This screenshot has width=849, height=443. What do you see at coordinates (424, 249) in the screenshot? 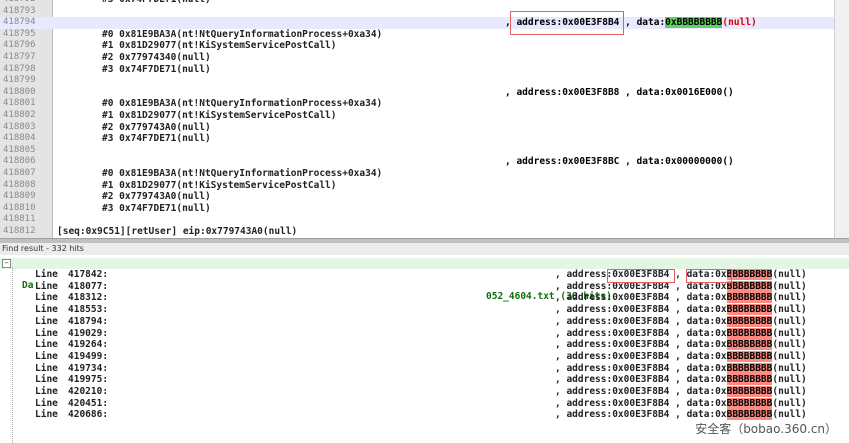
I see `find-result-title: Find result - 332 hits` at bounding box center [424, 249].